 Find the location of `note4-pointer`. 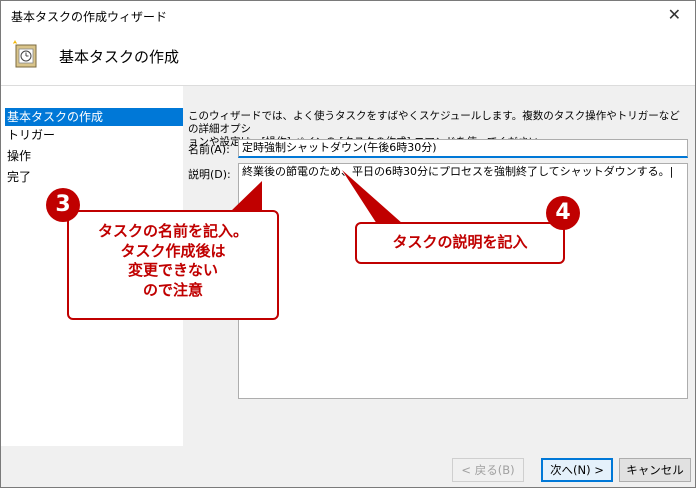

note4-pointer is located at coordinates (372, 197).